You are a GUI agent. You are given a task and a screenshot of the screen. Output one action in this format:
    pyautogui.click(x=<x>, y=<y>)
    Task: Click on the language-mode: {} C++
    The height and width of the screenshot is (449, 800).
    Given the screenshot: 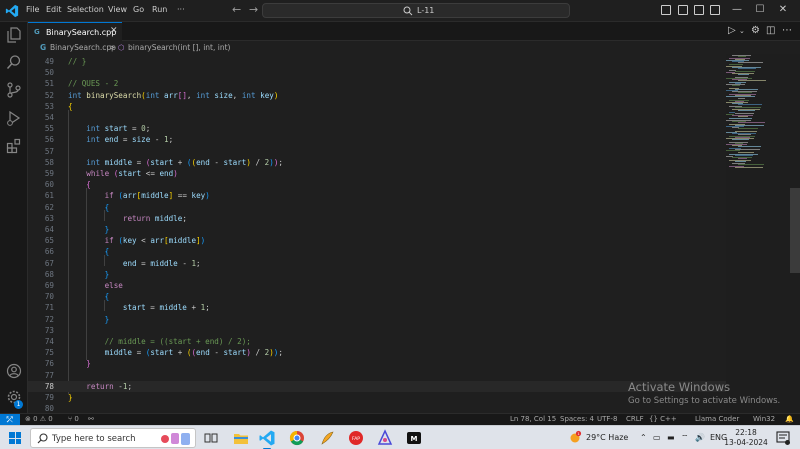 What is the action you would take?
    pyautogui.click(x=663, y=419)
    